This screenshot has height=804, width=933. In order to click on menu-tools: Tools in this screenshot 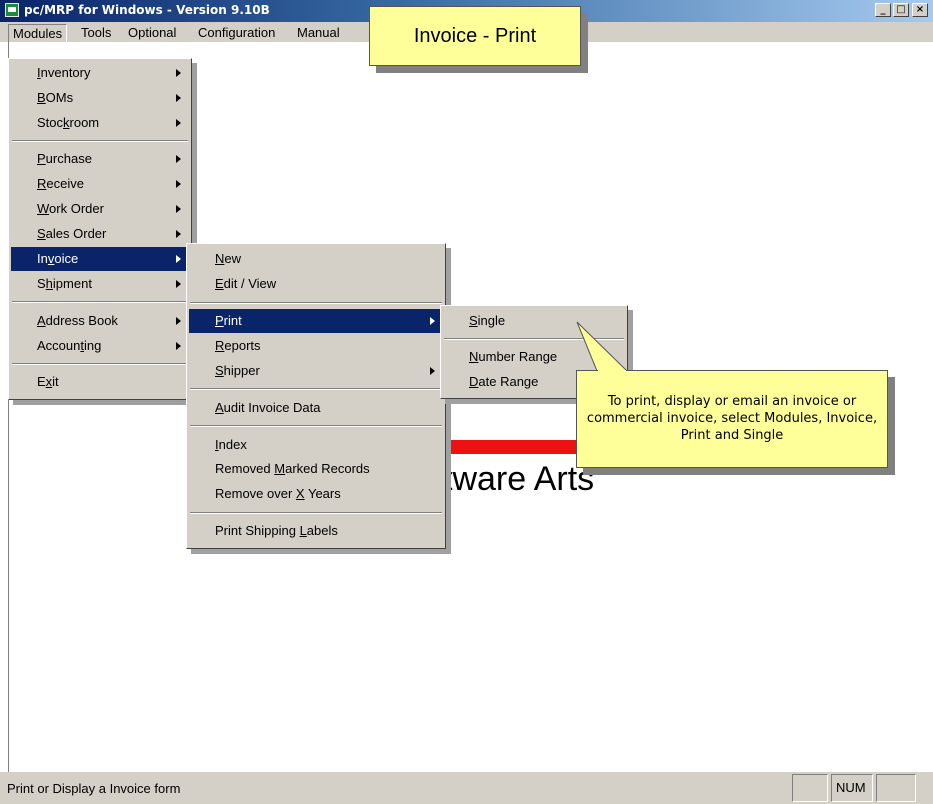, I will do `click(96, 32)`.